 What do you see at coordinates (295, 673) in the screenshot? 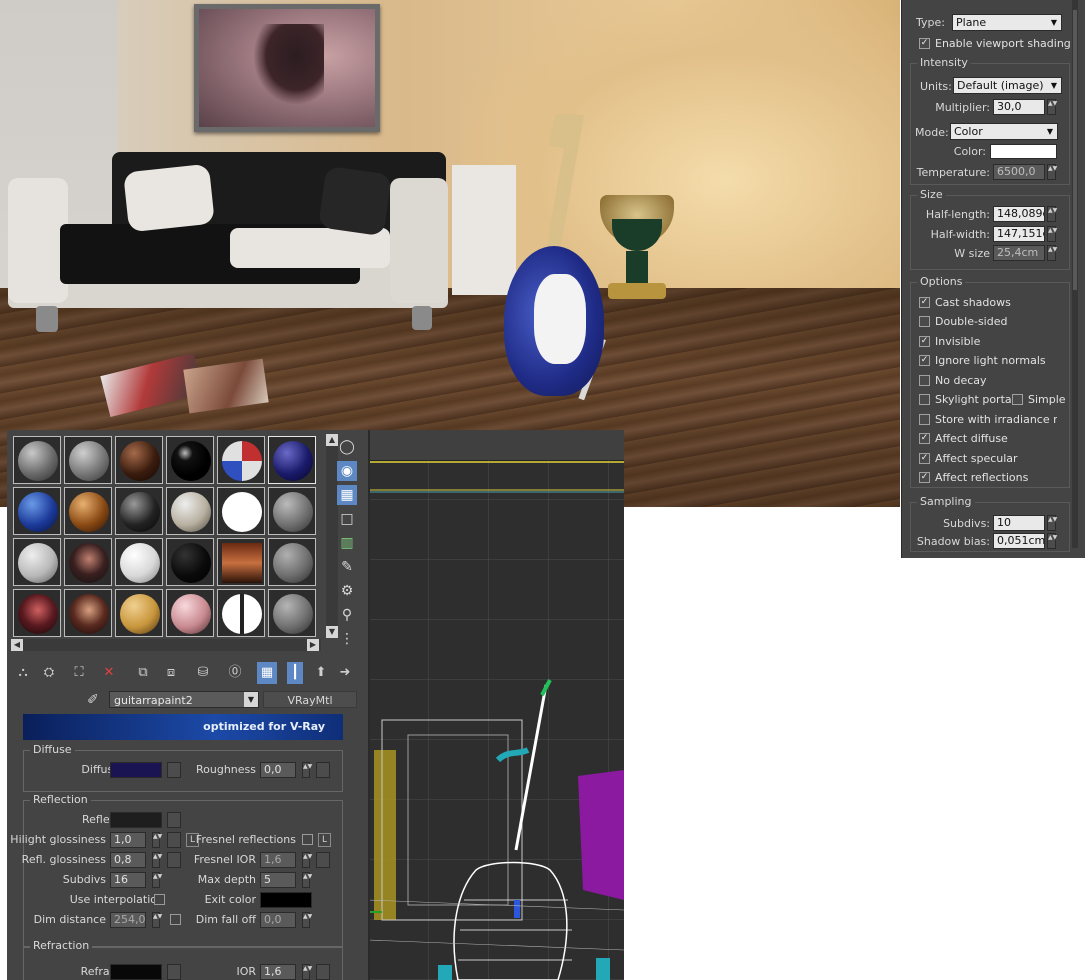
I see `show-end-result-icon: ┃` at bounding box center [295, 673].